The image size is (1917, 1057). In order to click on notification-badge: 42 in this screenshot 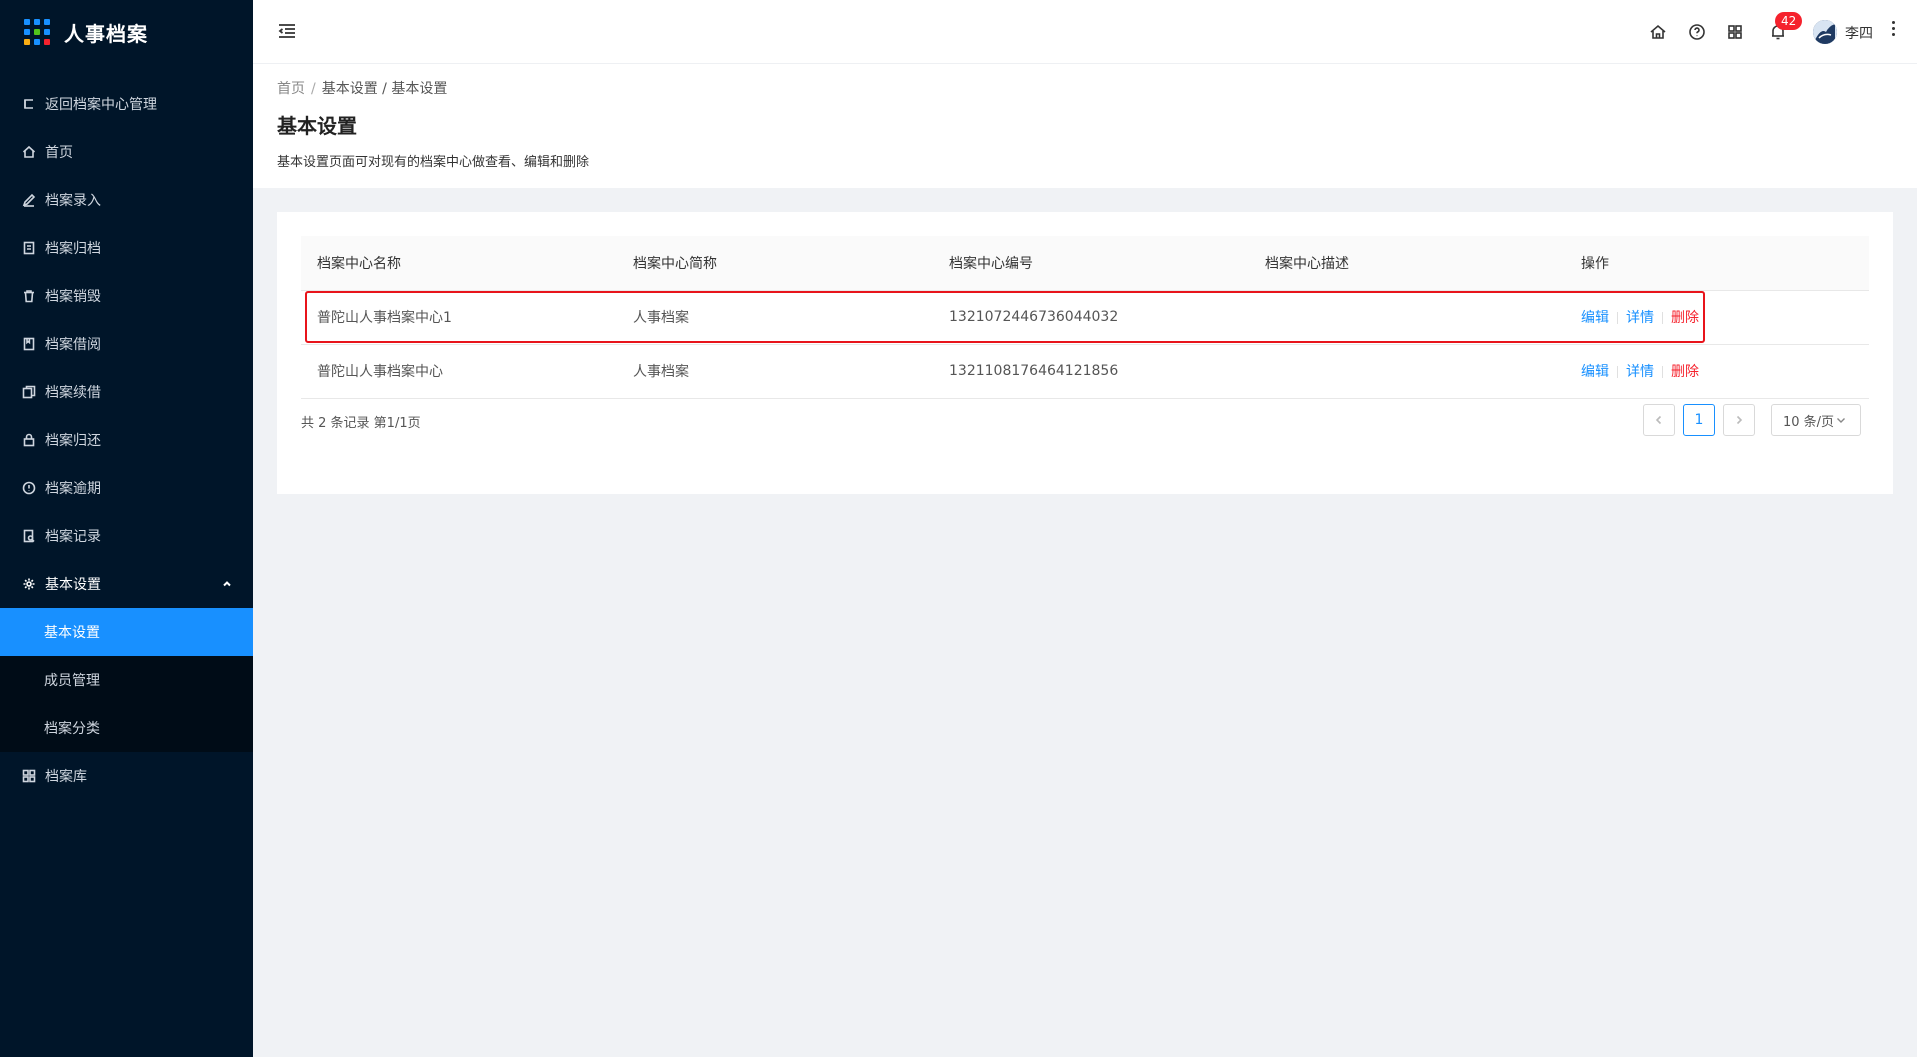, I will do `click(1789, 21)`.